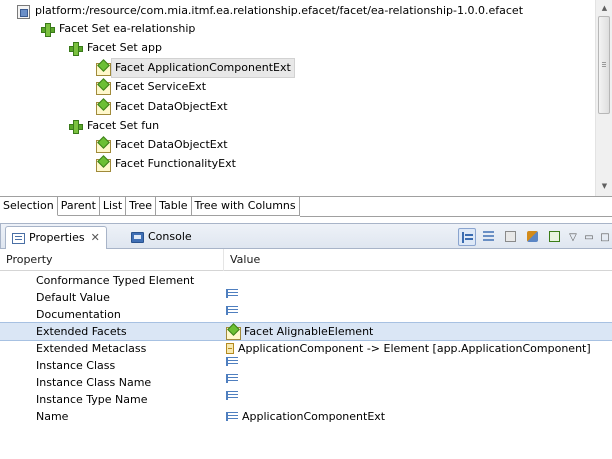 The width and height of the screenshot is (612, 459). Describe the element at coordinates (73, 297) in the screenshot. I see `property-name: Default Value` at that location.